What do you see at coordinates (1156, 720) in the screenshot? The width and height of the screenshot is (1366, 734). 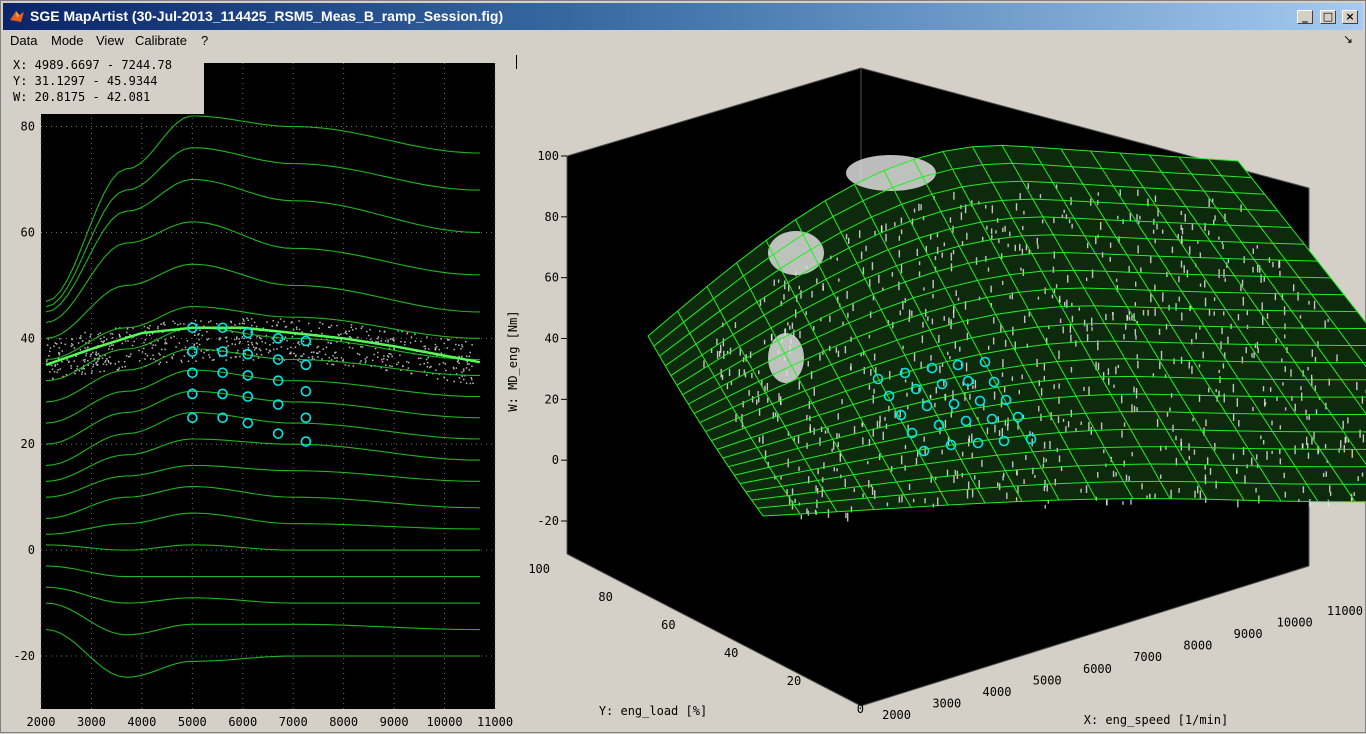 I see `right-xaxis-label: X: eng_speed [1/min]` at bounding box center [1156, 720].